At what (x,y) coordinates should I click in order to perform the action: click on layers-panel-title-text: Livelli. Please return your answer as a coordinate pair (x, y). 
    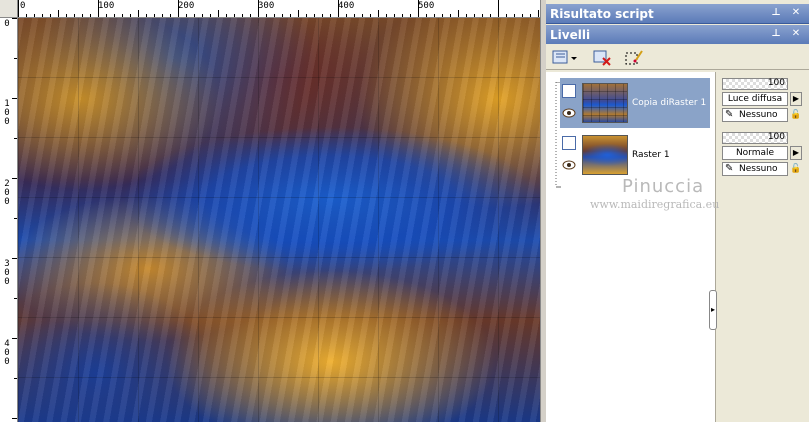
    Looking at the image, I should click on (570, 35).